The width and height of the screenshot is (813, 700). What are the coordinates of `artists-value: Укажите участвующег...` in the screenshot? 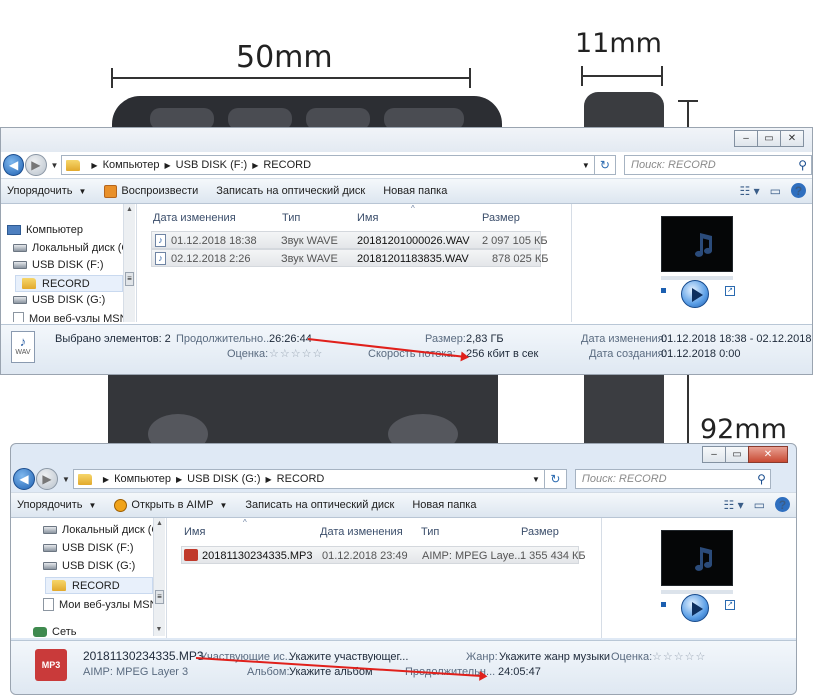 It's located at (348, 657).